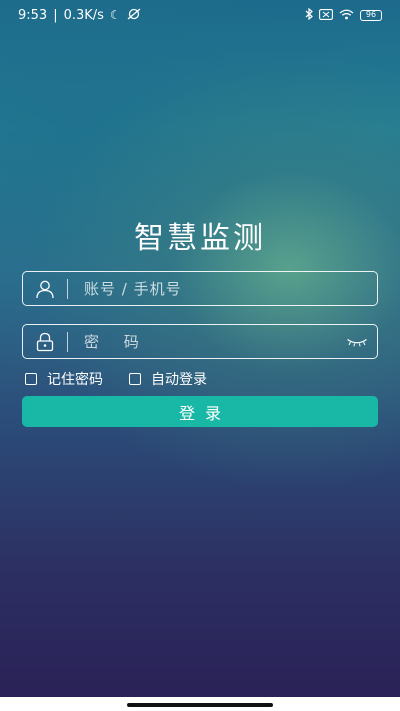 The image size is (400, 711). Describe the element at coordinates (179, 380) in the screenshot. I see `auto-login-label: 自动登录` at that location.